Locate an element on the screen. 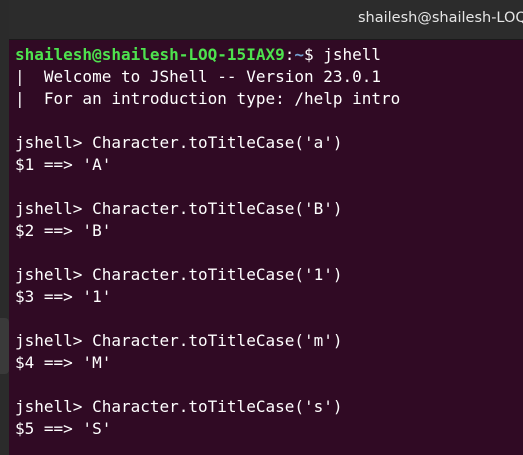  prompt-command: jshell is located at coordinates (352, 54).